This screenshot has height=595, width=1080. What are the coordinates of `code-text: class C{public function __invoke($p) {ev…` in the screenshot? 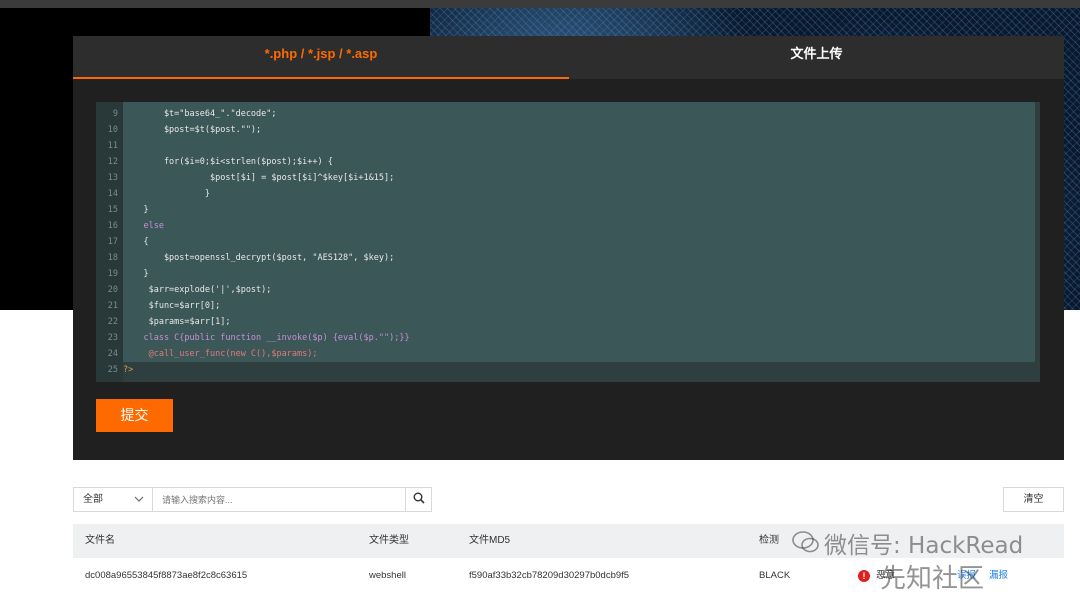 It's located at (266, 338).